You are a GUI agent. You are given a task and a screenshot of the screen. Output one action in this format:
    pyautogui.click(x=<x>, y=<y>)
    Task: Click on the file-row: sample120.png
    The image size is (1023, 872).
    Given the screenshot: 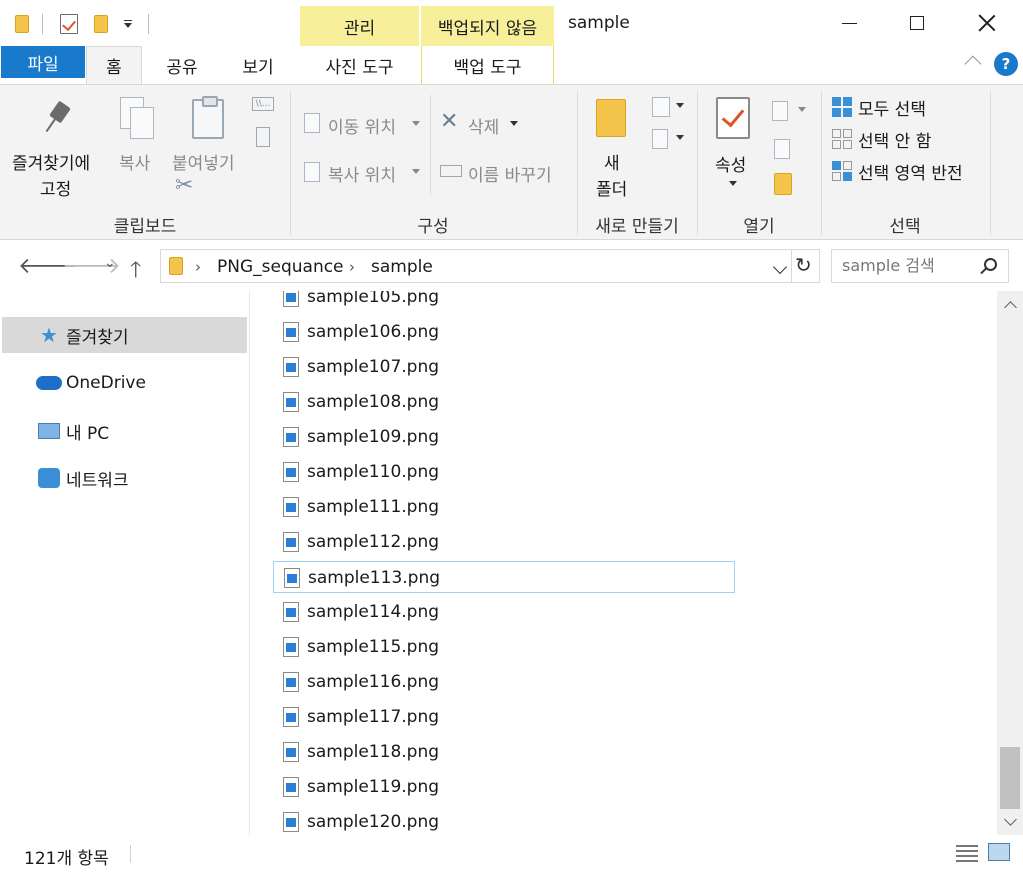 What is the action you would take?
    pyautogui.click(x=504, y=820)
    